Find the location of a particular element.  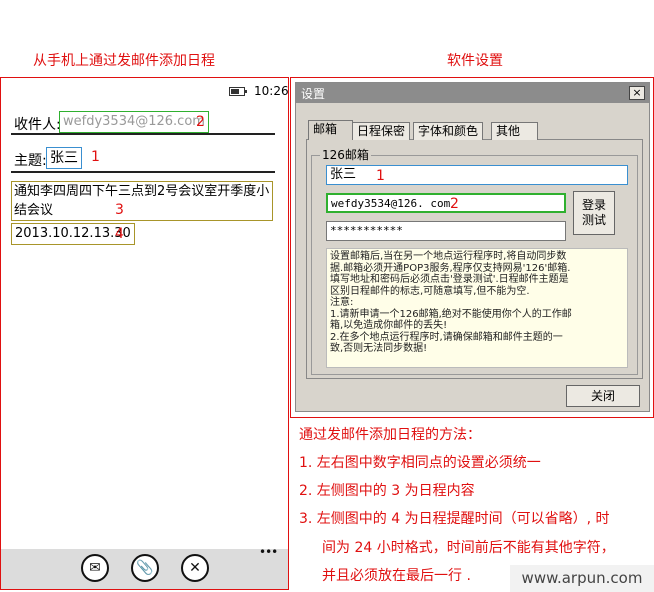

attach-button: 📎 is located at coordinates (145, 568).